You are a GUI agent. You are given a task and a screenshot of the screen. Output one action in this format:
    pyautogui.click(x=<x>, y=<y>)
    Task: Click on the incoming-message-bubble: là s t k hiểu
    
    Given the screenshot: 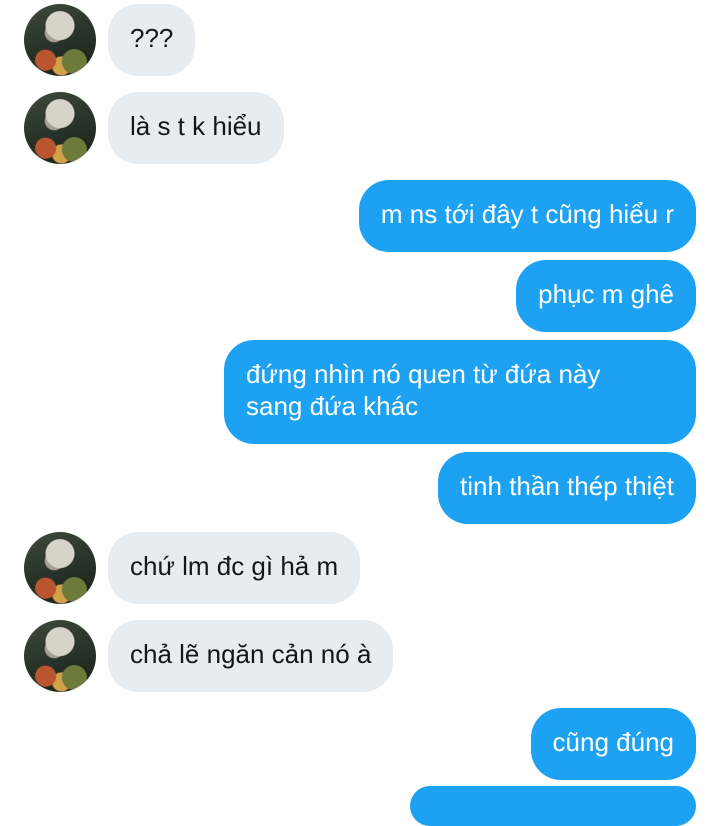 What is the action you would take?
    pyautogui.click(x=196, y=128)
    